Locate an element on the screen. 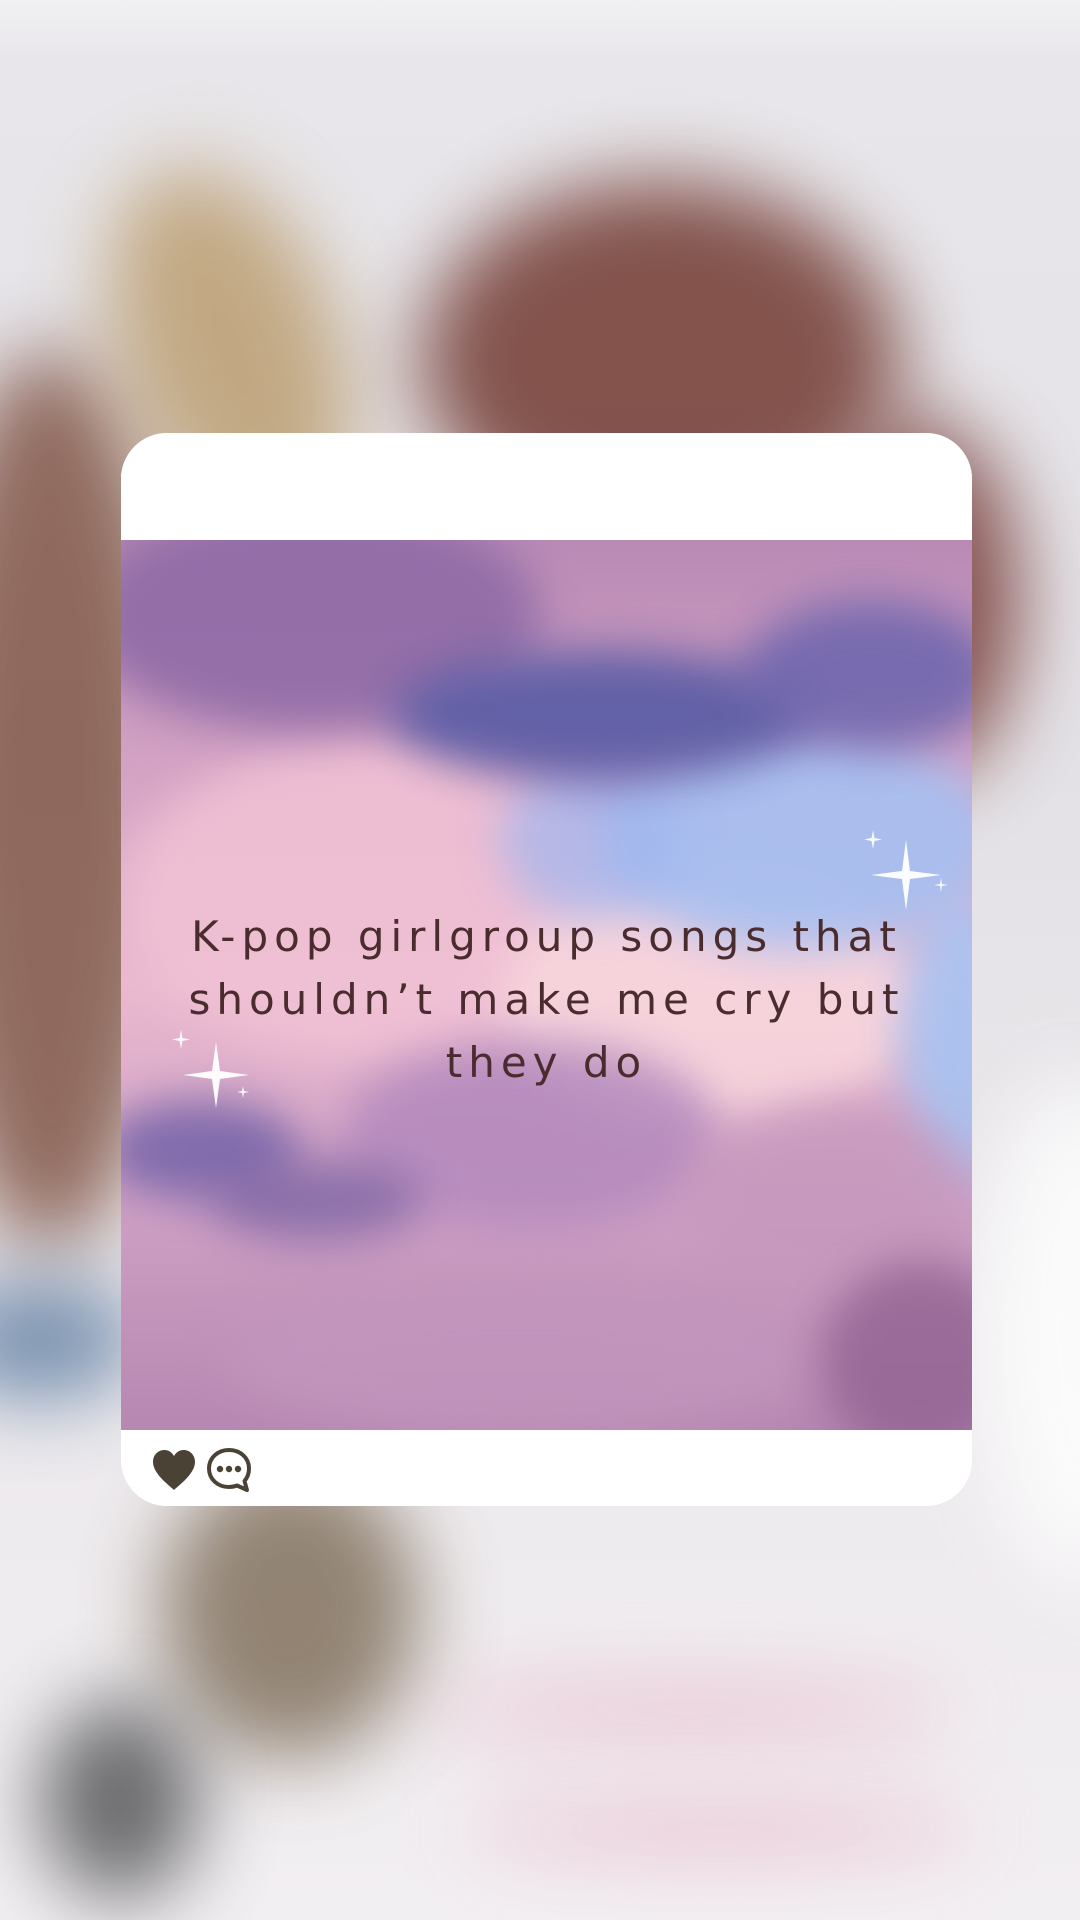 This screenshot has width=1080, height=1920. post-header is located at coordinates (546, 486).